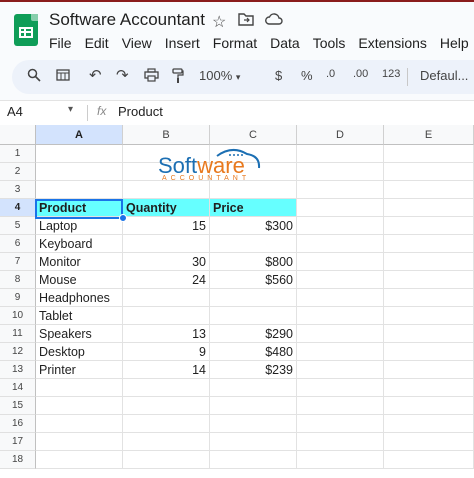 The width and height of the screenshot is (474, 478). I want to click on table-cell: $239, so click(253, 370).